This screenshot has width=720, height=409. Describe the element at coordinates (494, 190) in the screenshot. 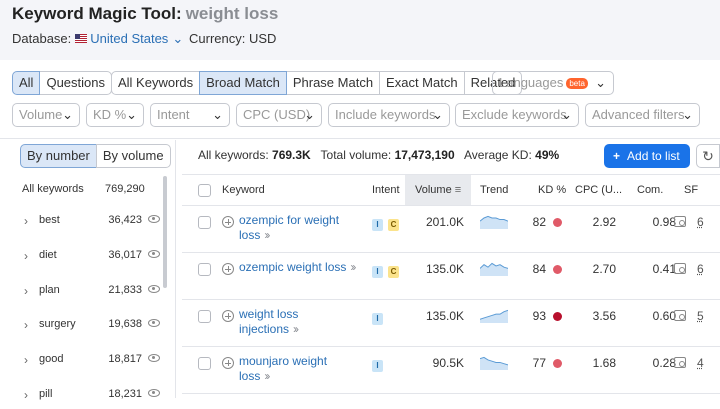

I see `trend-column-header: Trend` at that location.